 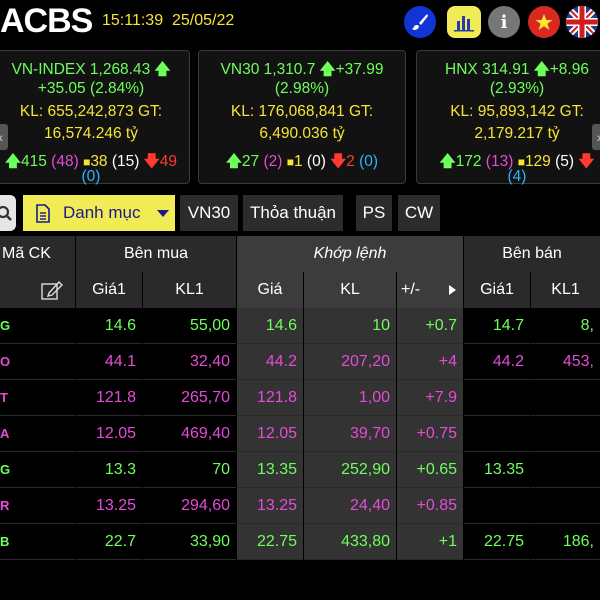 What do you see at coordinates (497, 326) in the screenshot?
I see `sell-price-cell: 14.7` at bounding box center [497, 326].